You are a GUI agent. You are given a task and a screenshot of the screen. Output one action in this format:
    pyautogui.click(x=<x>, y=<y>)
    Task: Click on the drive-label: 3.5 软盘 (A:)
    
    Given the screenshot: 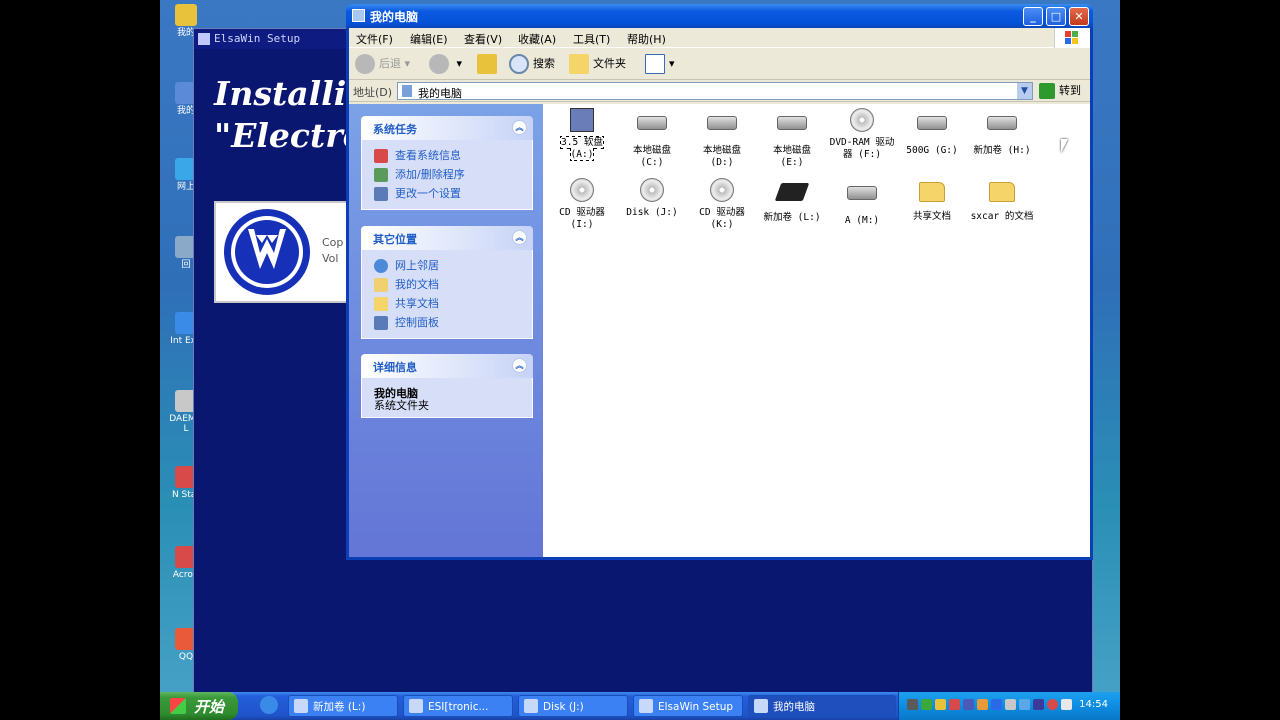 What is the action you would take?
    pyautogui.click(x=582, y=148)
    